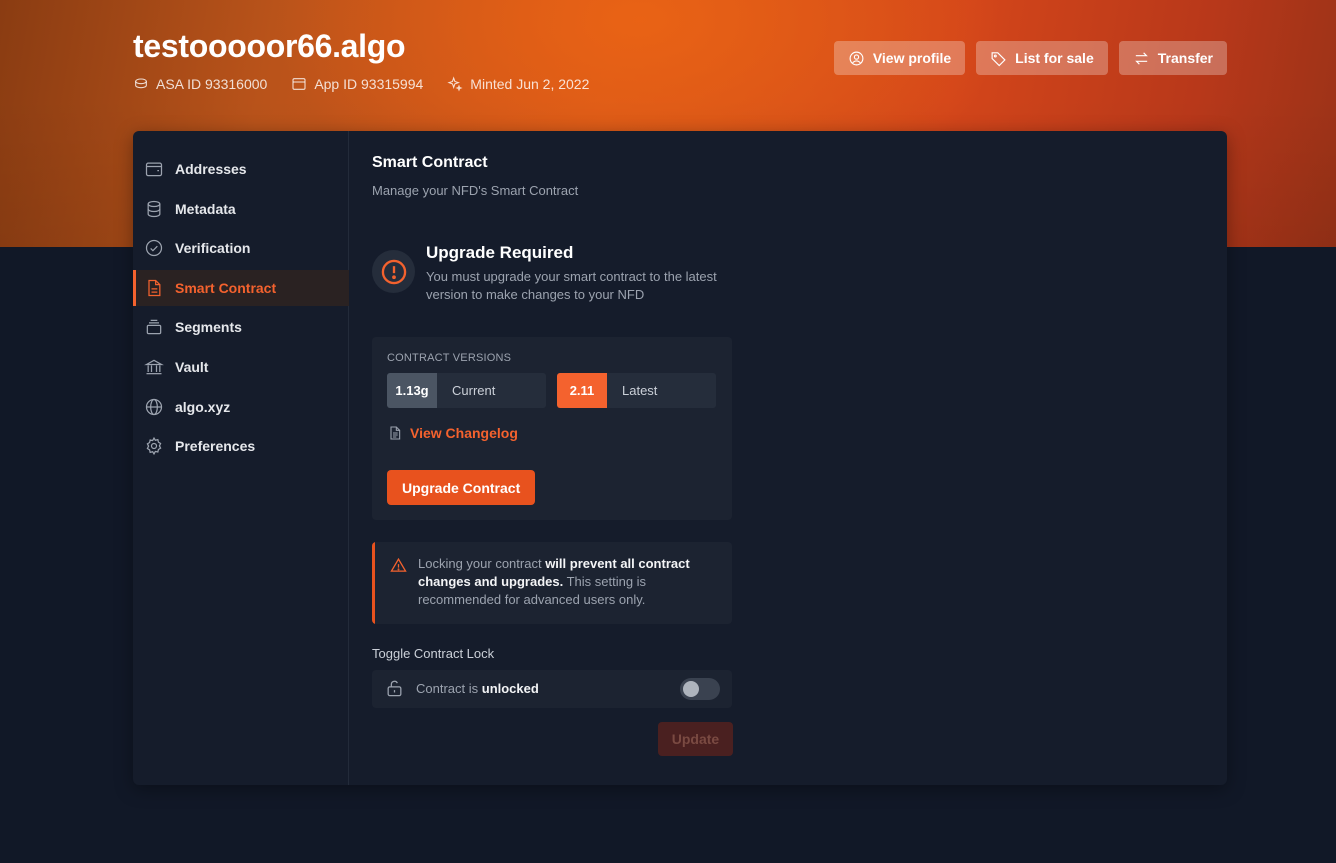  What do you see at coordinates (395, 433) in the screenshot?
I see `document-text-icon` at bounding box center [395, 433].